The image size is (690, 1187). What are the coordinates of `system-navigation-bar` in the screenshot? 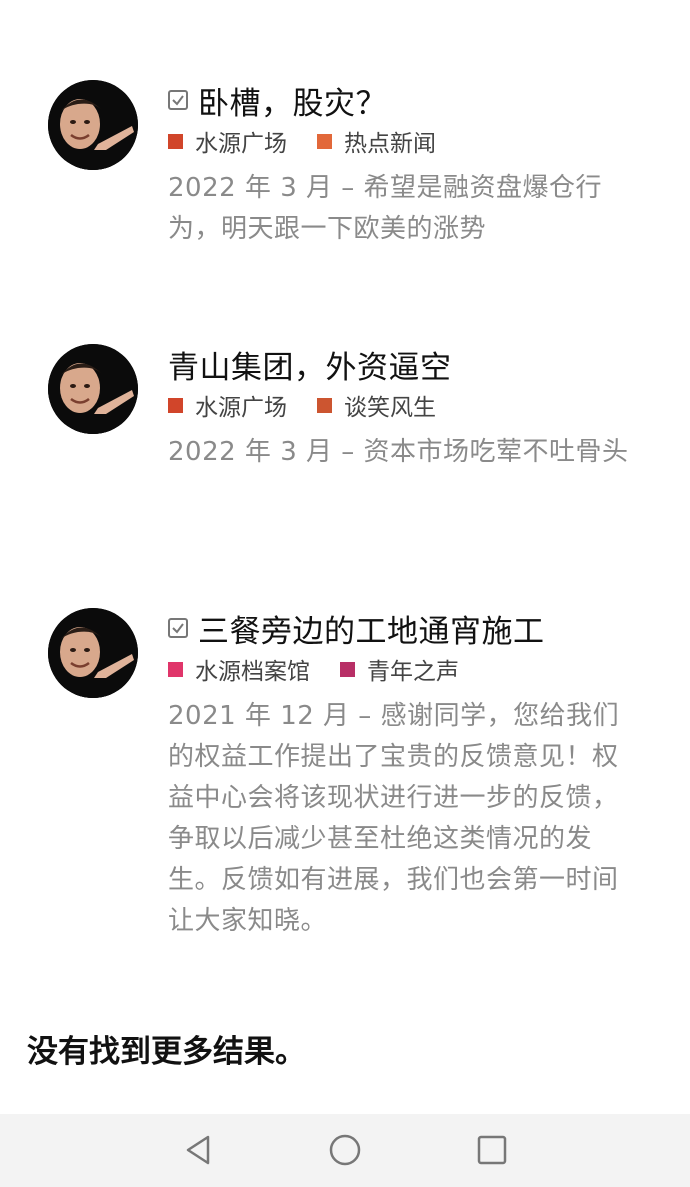 It's located at (345, 1150).